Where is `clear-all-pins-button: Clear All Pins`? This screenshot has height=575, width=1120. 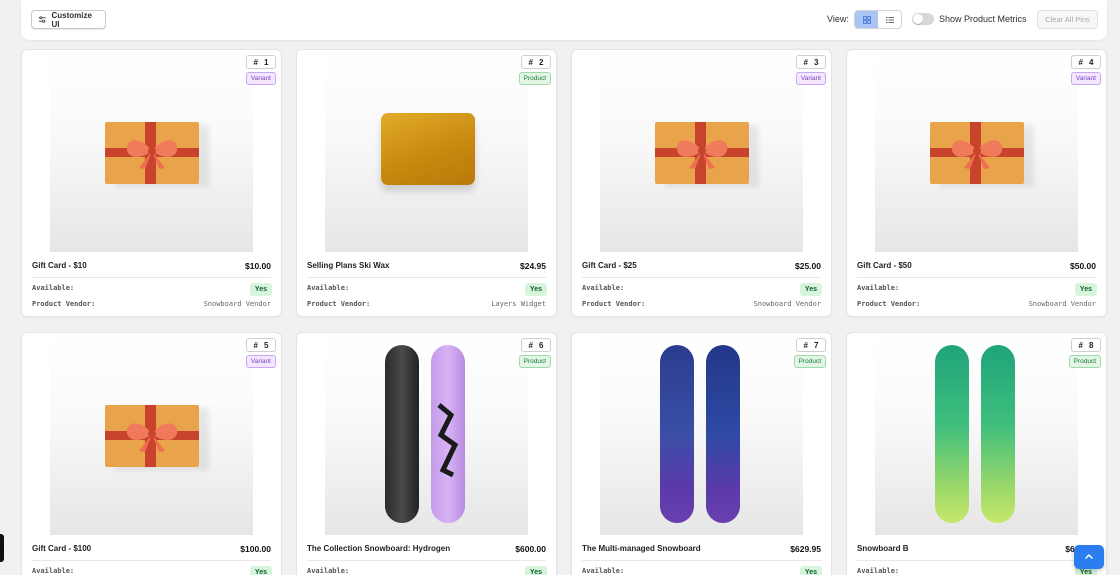 clear-all-pins-button: Clear All Pins is located at coordinates (1067, 19).